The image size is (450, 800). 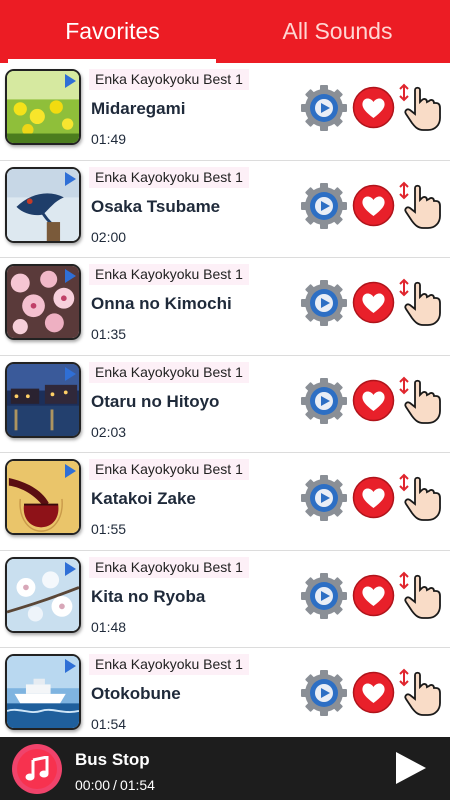 I want to click on song-title: Otokobune, so click(x=136, y=693).